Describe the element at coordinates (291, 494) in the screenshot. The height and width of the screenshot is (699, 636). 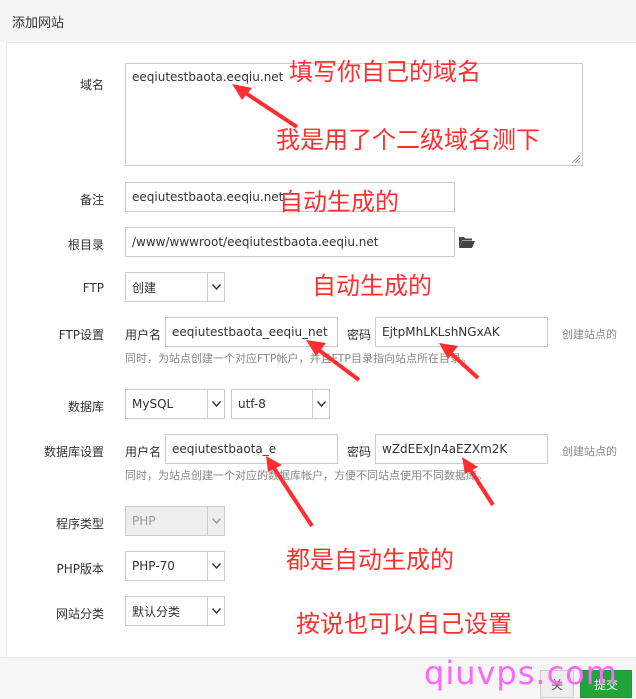
I see `arrow-db-user` at that location.